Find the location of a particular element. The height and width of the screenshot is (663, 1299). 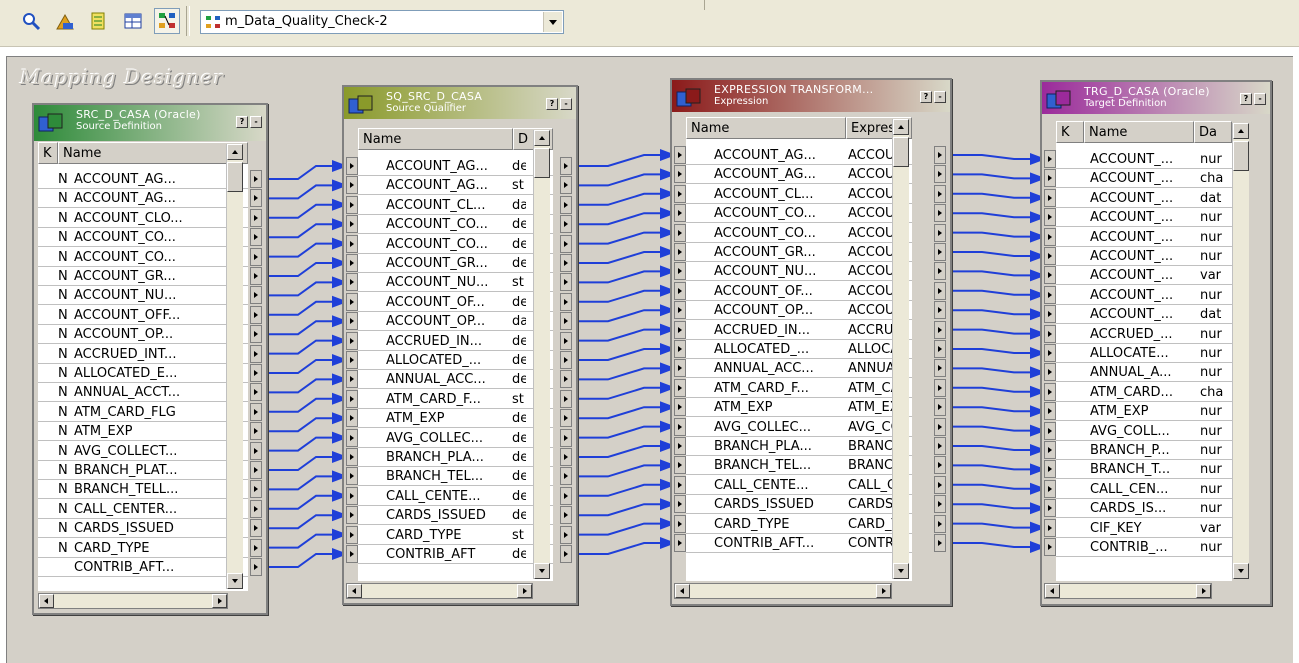

expression-titlebar: EXPRESSION TRANSFORM... Expression? - is located at coordinates (811, 96).